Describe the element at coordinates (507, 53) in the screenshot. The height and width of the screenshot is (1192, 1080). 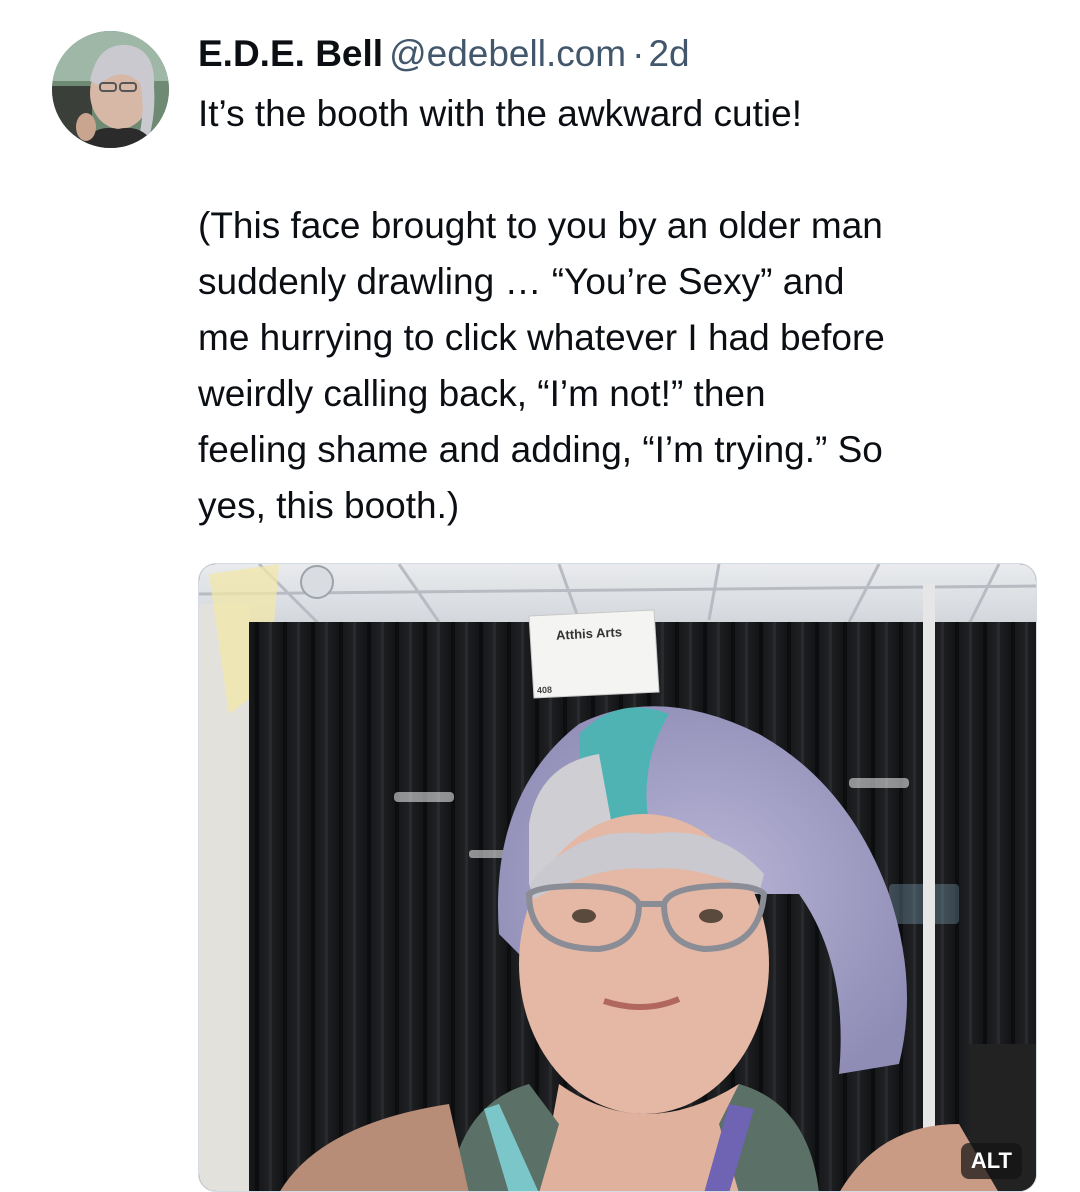
I see `author-handle: @edebell.com` at that location.